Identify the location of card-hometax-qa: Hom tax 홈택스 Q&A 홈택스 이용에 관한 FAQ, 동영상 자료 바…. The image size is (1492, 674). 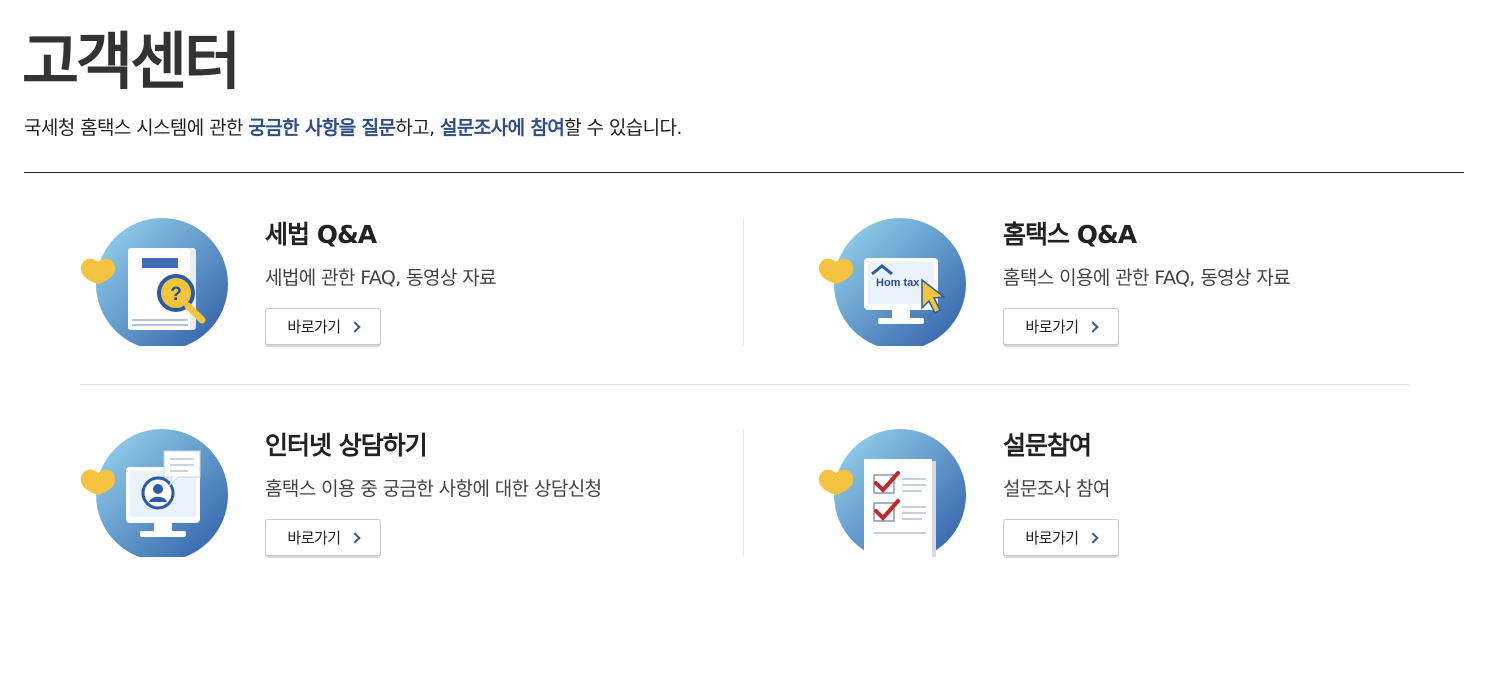
(1118, 288).